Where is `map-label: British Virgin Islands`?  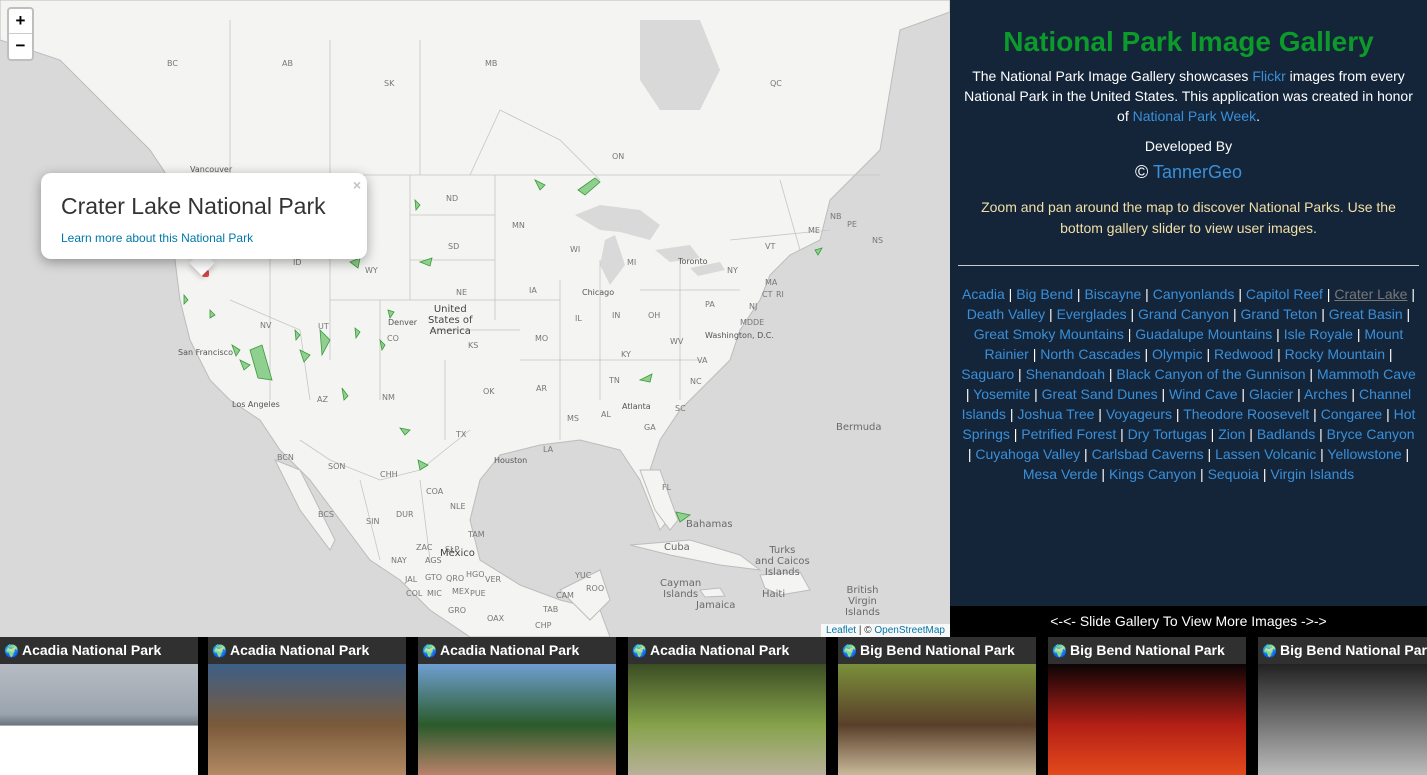 map-label: British Virgin Islands is located at coordinates (862, 601).